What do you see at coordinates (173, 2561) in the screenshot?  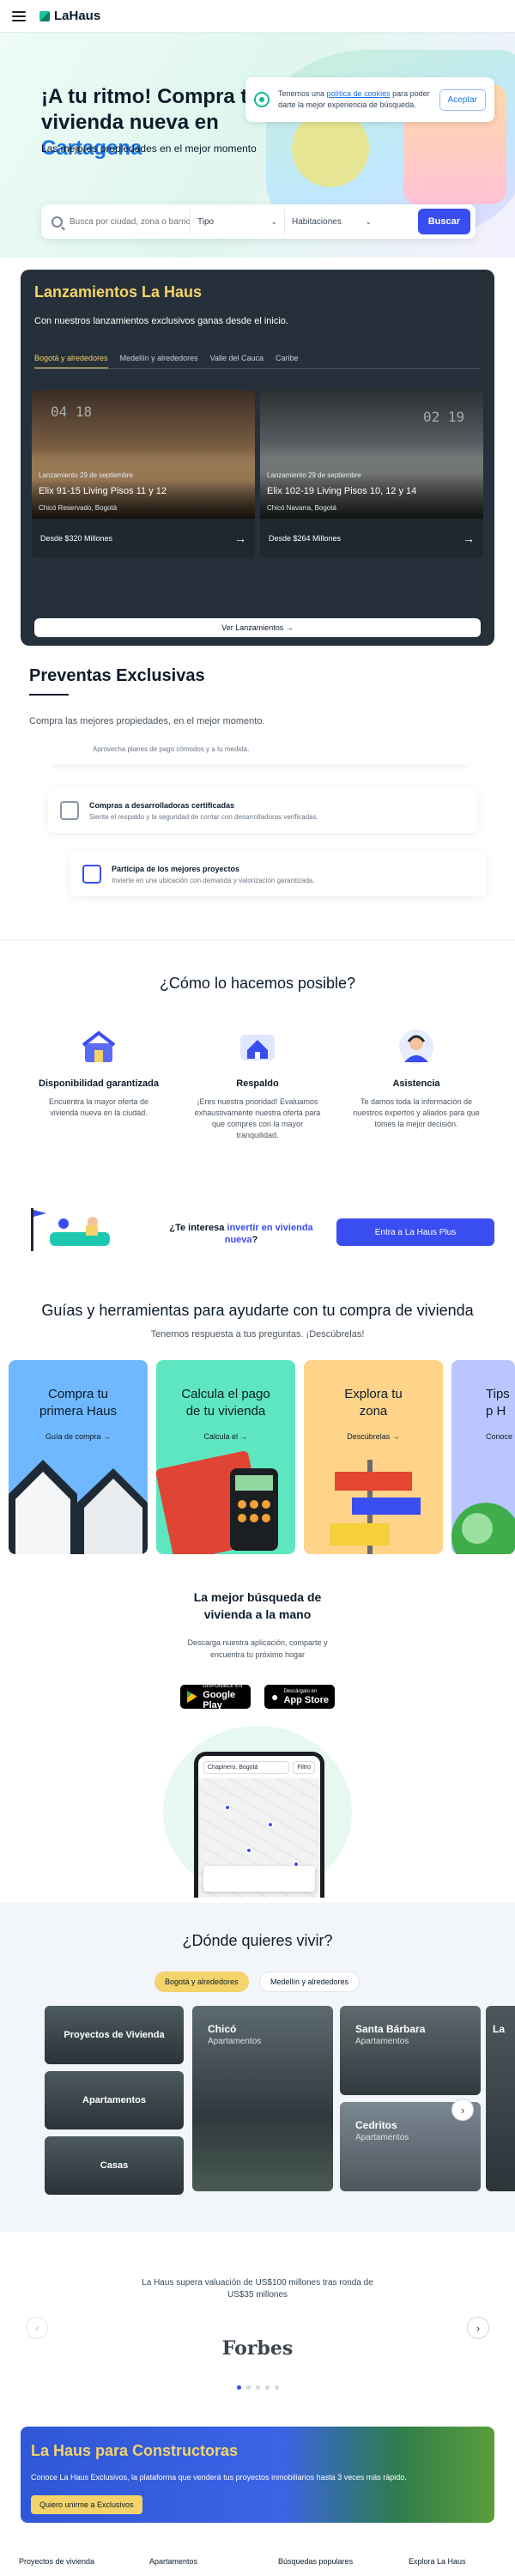 I see `footer-link: Apartamentos` at bounding box center [173, 2561].